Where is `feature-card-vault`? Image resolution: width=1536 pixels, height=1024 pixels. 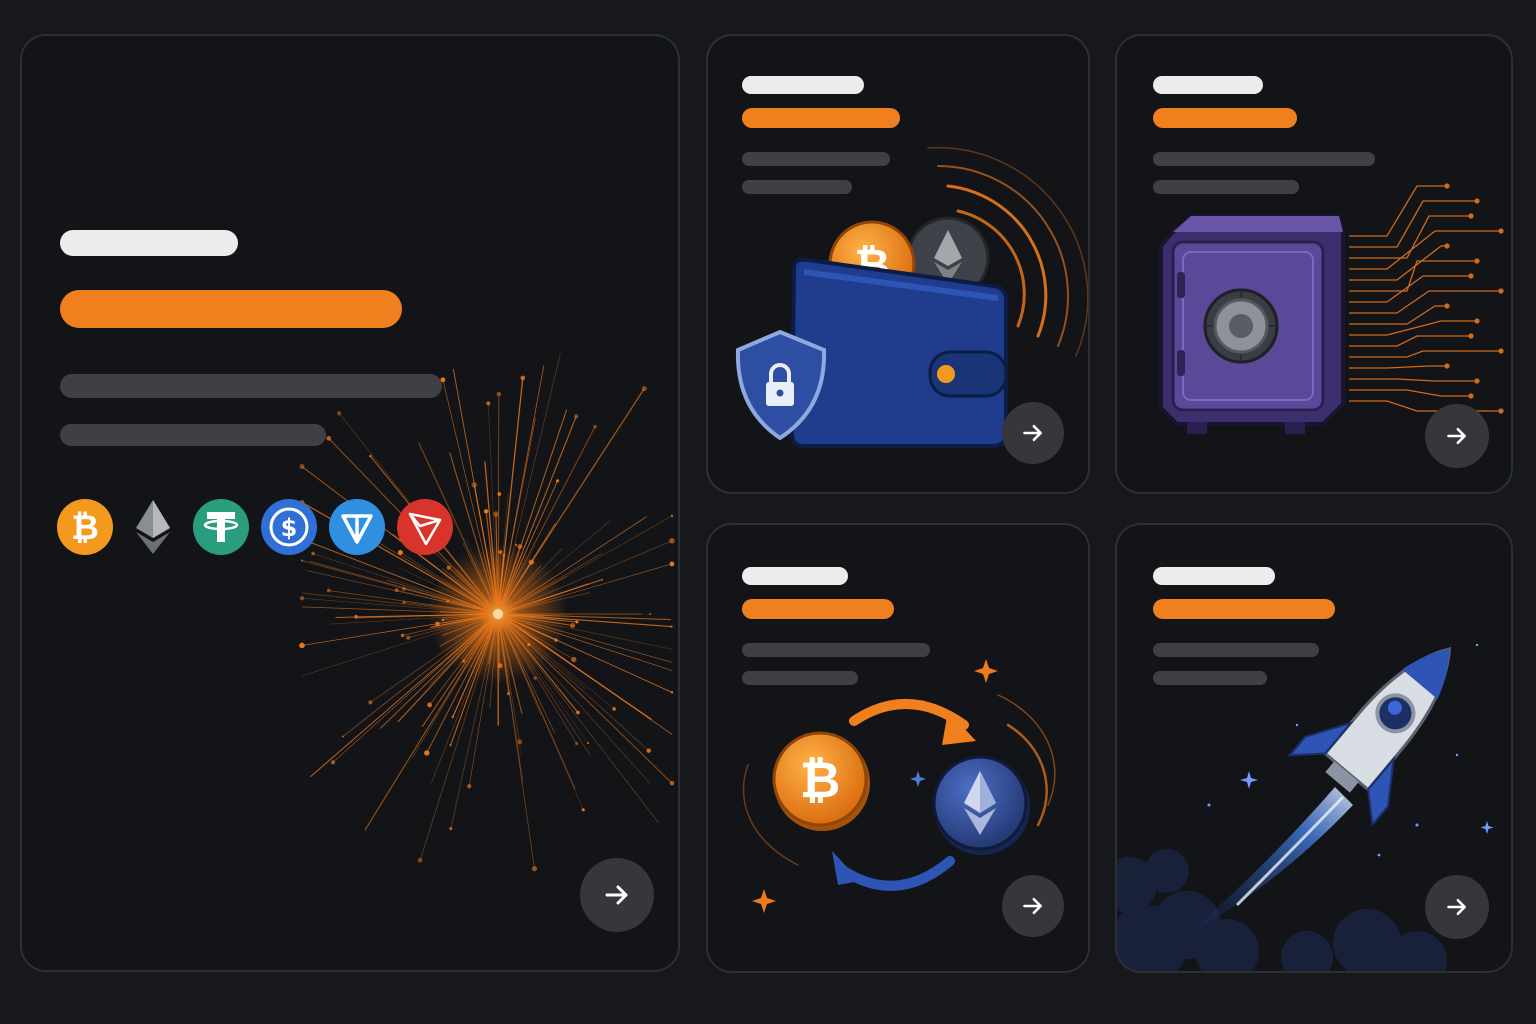 feature-card-vault is located at coordinates (1314, 264).